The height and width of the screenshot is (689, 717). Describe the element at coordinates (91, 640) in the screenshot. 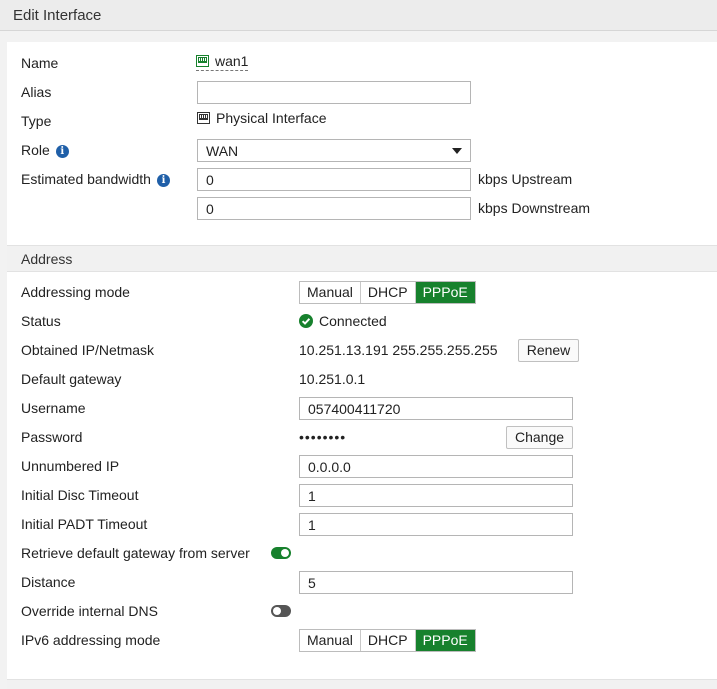

I see `ipv6-mode-label: IPv6 addressing mode` at that location.